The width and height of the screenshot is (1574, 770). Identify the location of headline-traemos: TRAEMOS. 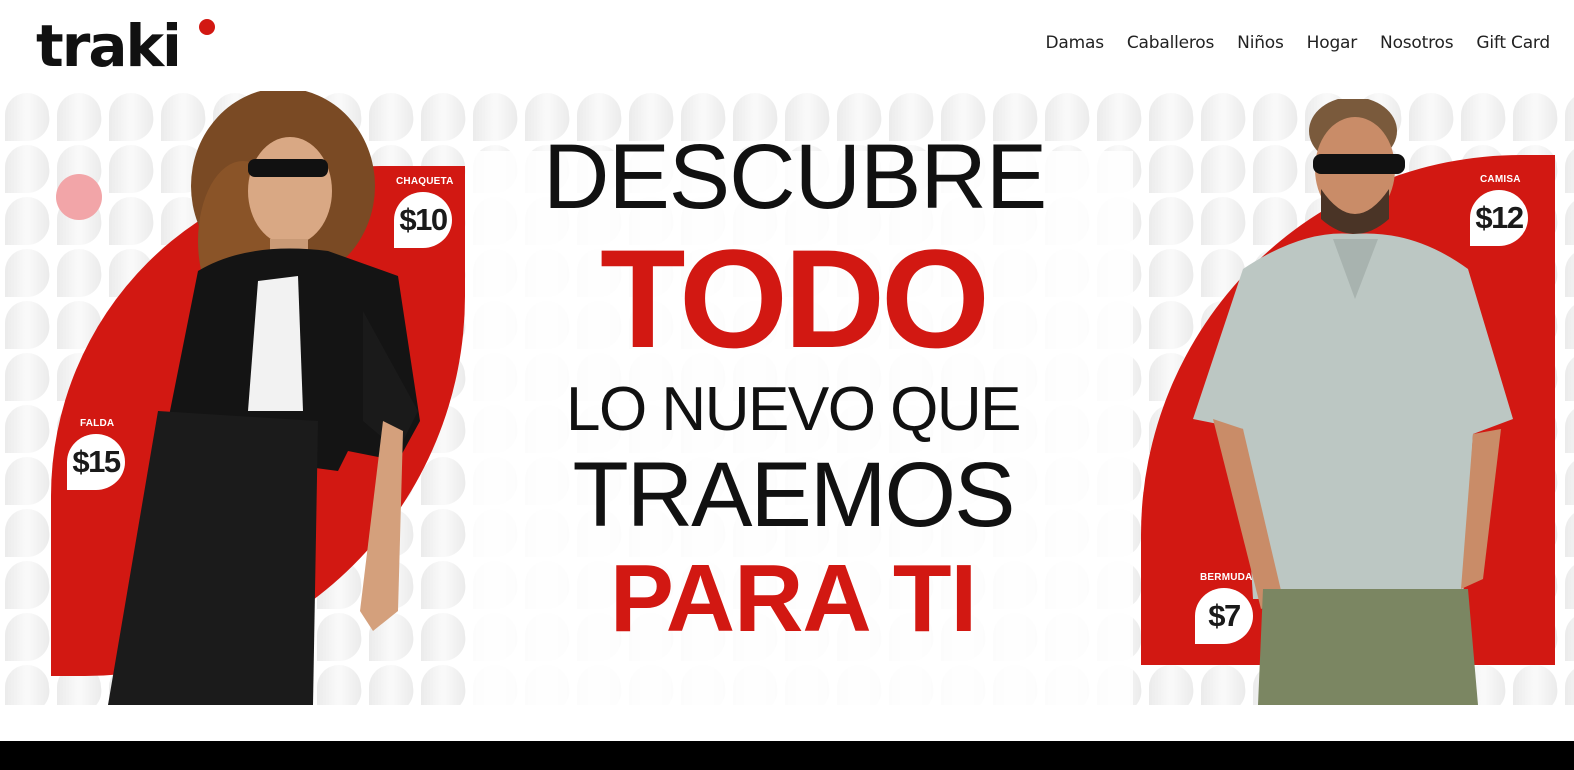
(794, 495).